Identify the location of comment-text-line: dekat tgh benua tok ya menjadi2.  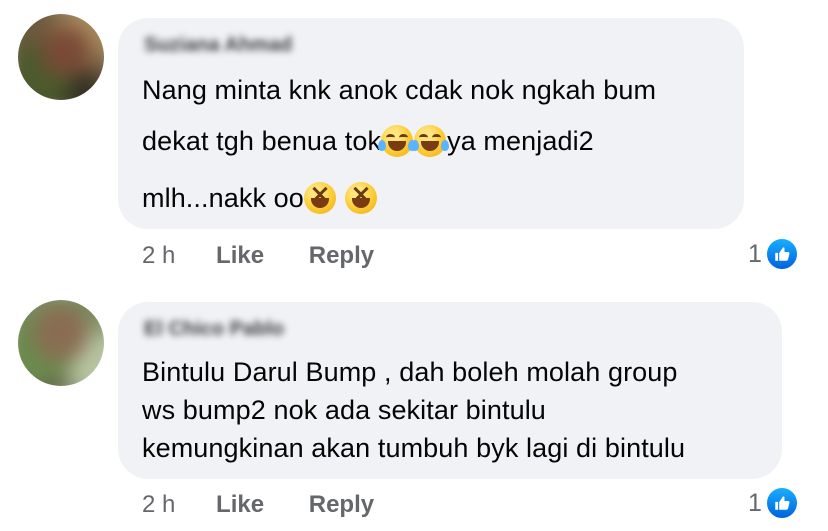
(368, 141).